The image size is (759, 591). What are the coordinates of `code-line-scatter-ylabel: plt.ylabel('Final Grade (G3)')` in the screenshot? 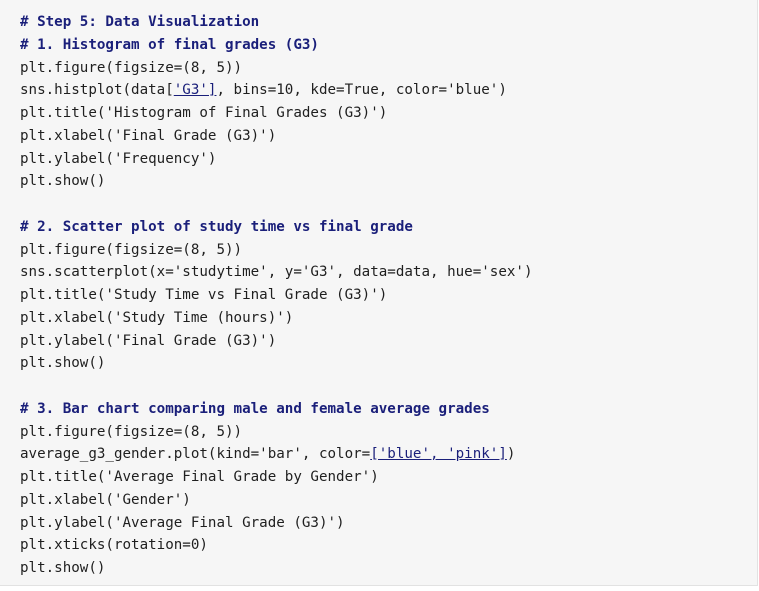 It's located at (148, 340).